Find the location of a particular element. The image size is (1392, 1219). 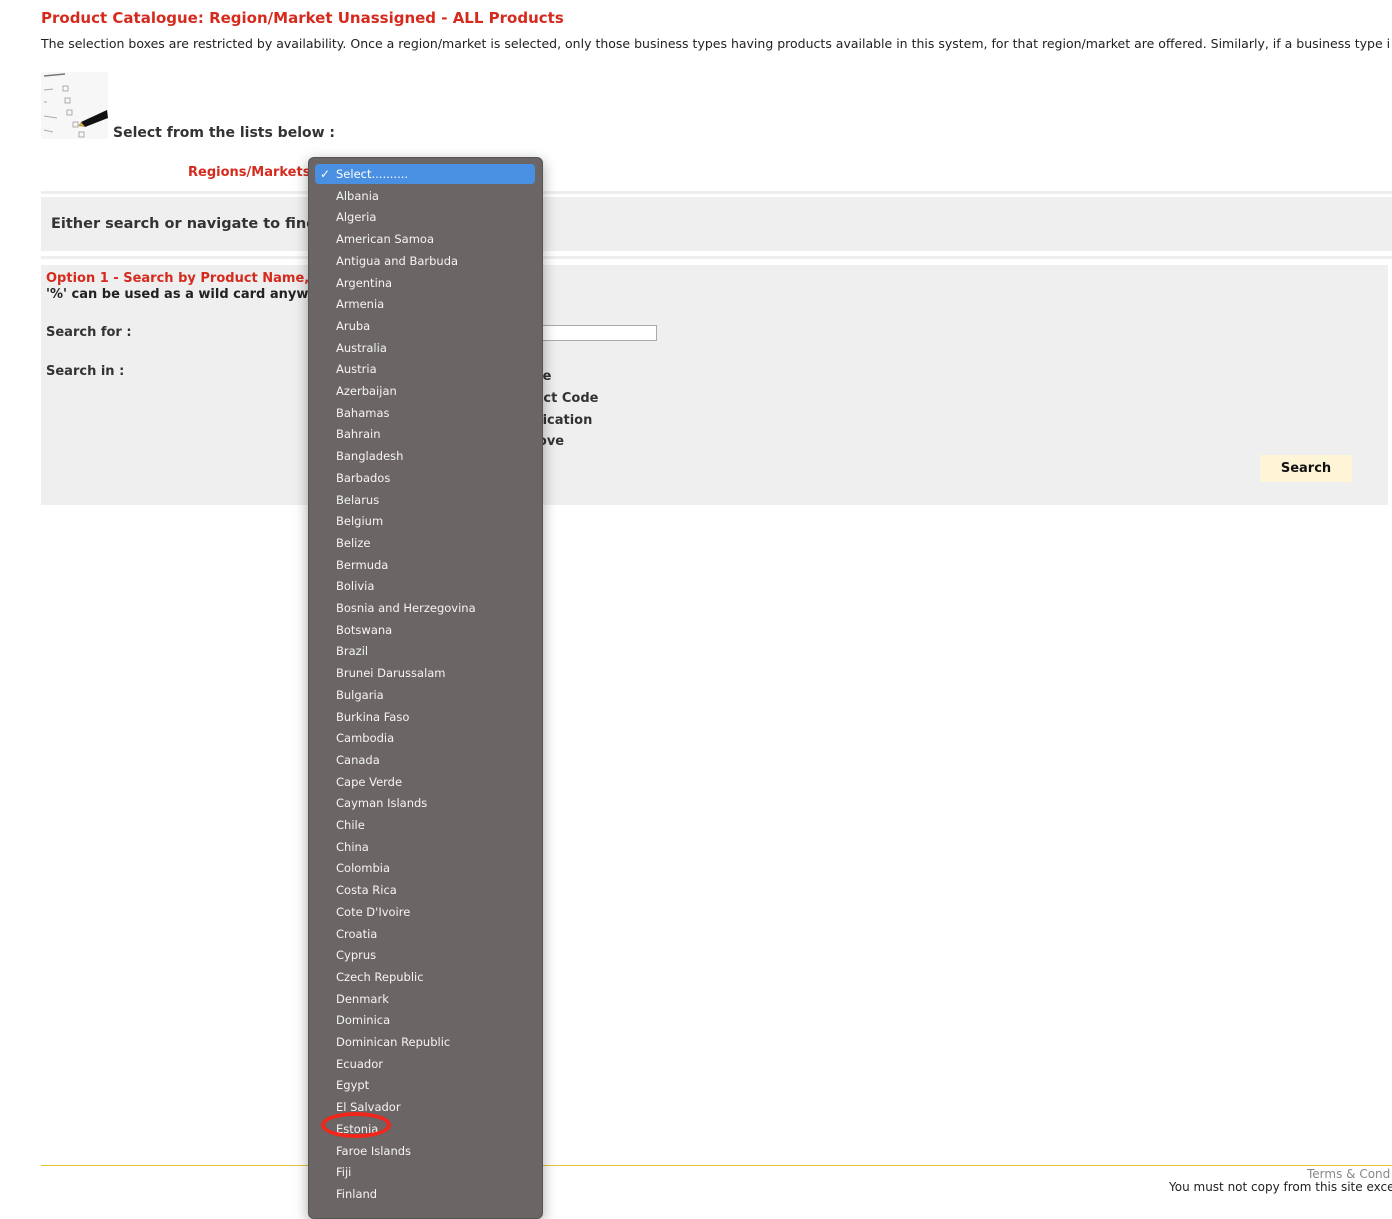

dropdown-option: Antigua and Barbuda is located at coordinates (425, 261).